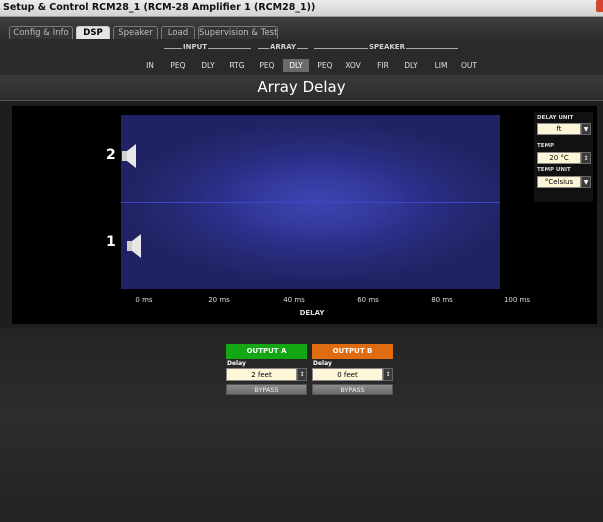 The image size is (603, 522). Describe the element at coordinates (352, 351) in the screenshot. I see `output-b-header: OUTPUT B` at that location.